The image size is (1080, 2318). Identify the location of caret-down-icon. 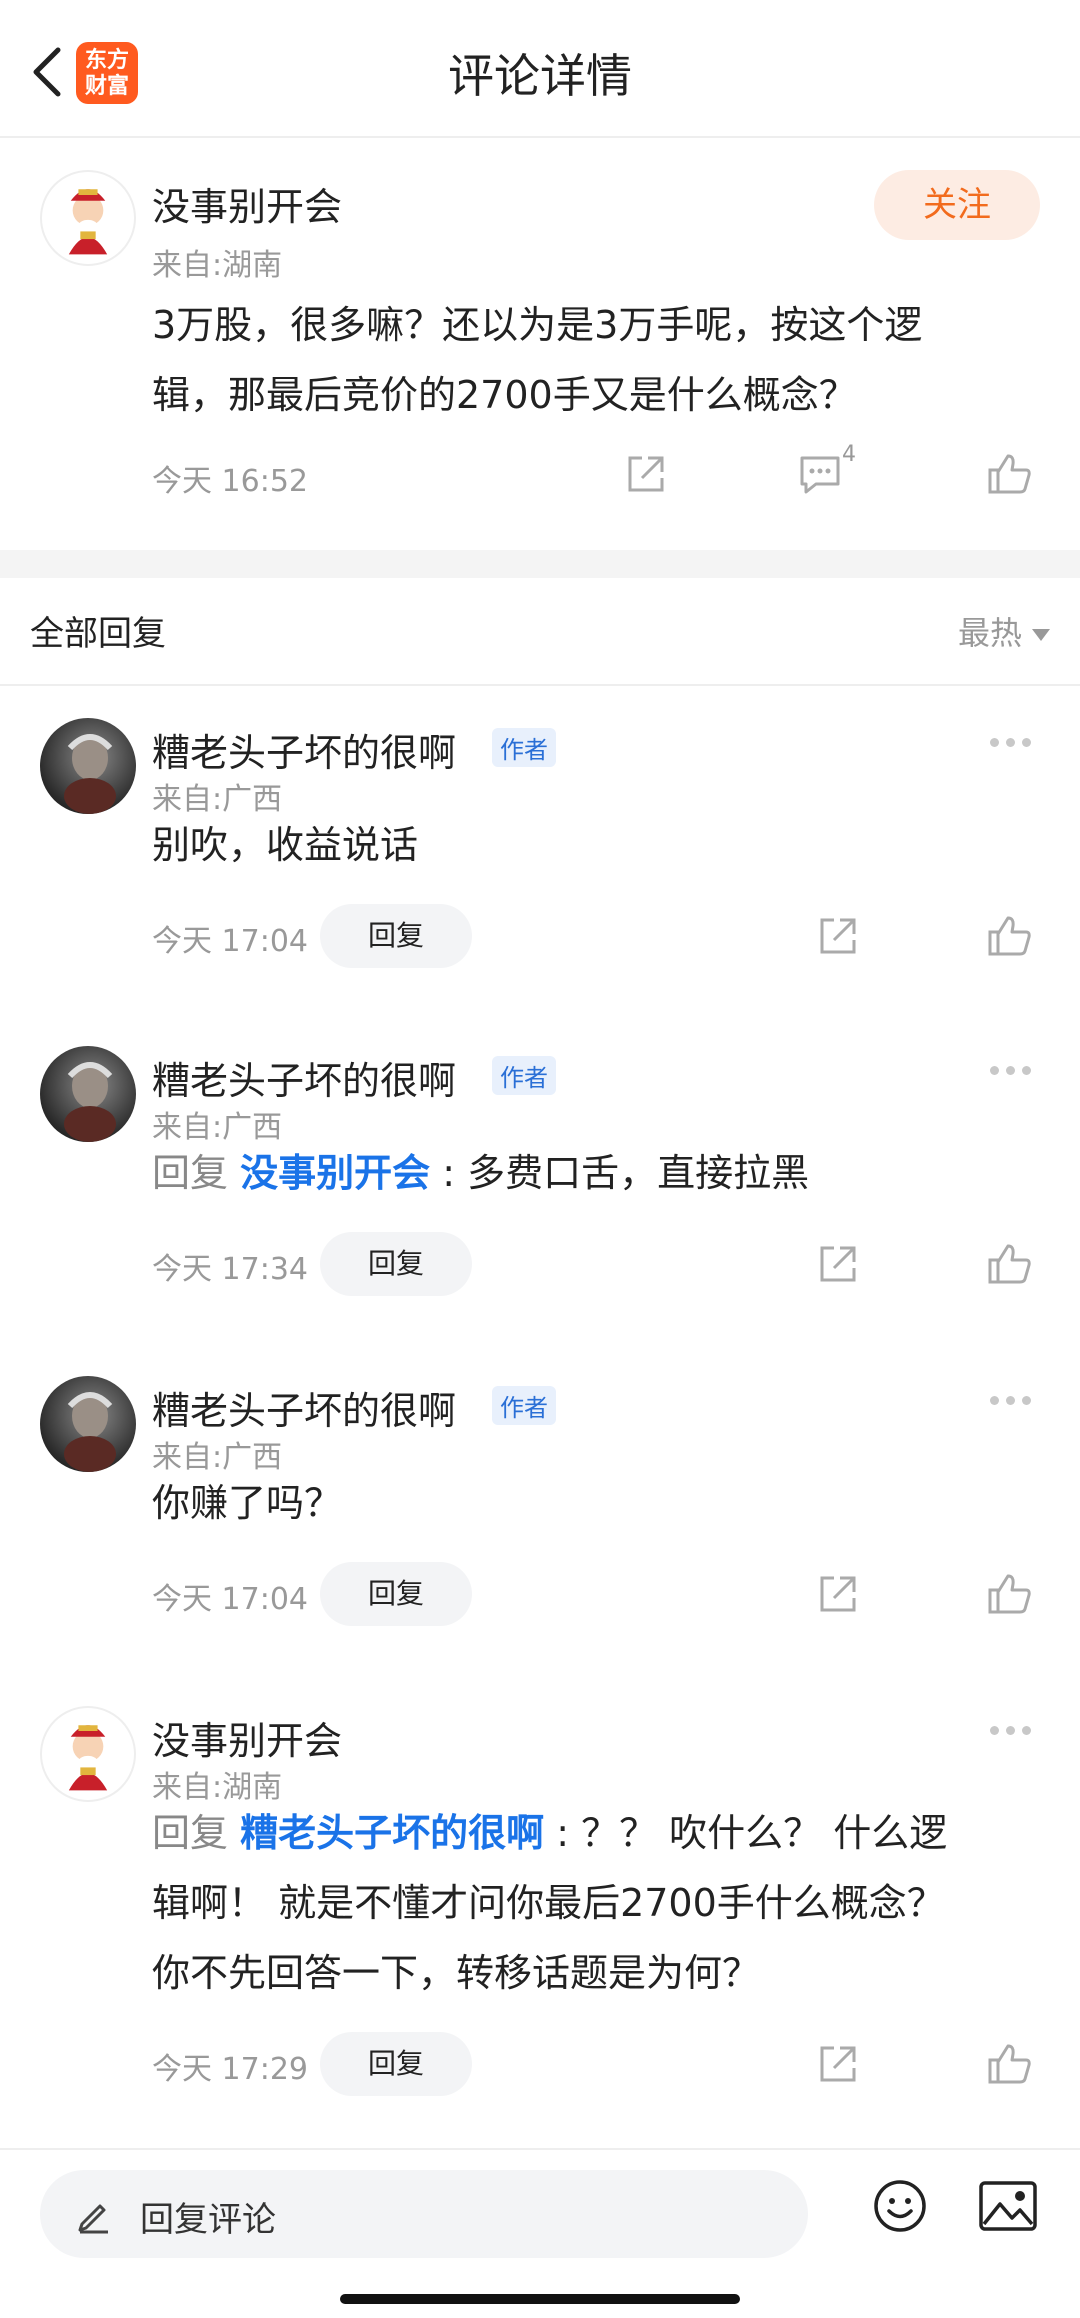
(1041, 635).